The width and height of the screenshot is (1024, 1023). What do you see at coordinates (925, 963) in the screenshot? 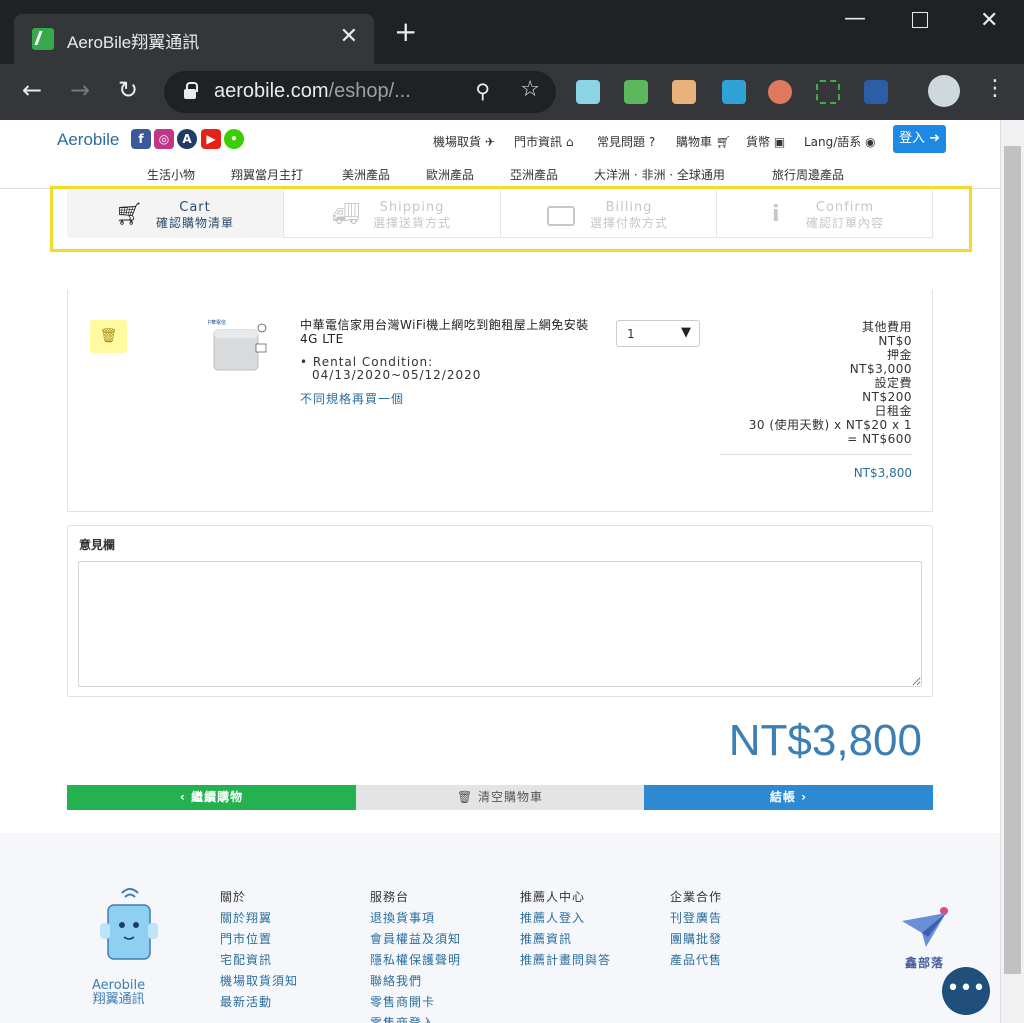
I see `watermark-label: 鑫部落` at bounding box center [925, 963].